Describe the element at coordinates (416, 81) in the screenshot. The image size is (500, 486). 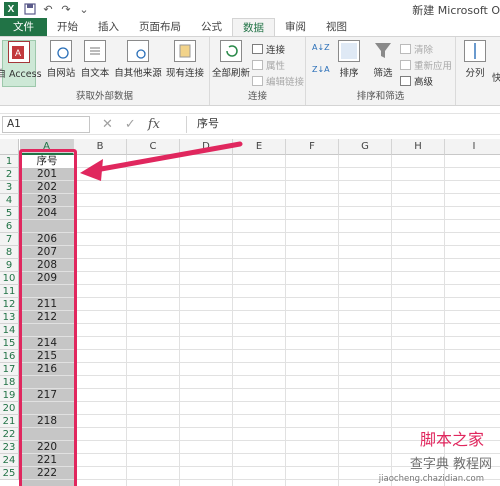
I see `advanced-filter-button: 高级` at that location.